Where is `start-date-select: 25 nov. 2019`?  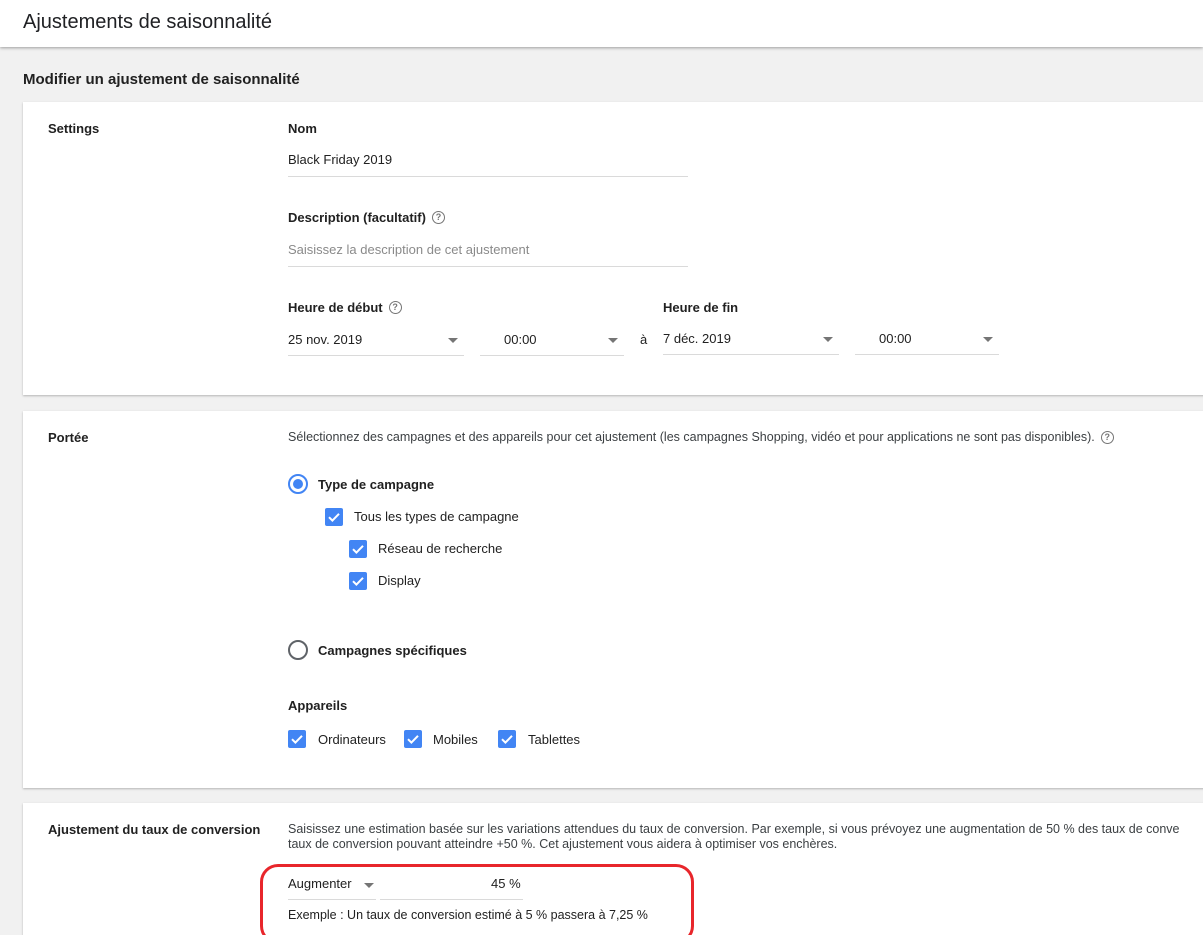
start-date-select: 25 nov. 2019 is located at coordinates (376, 344).